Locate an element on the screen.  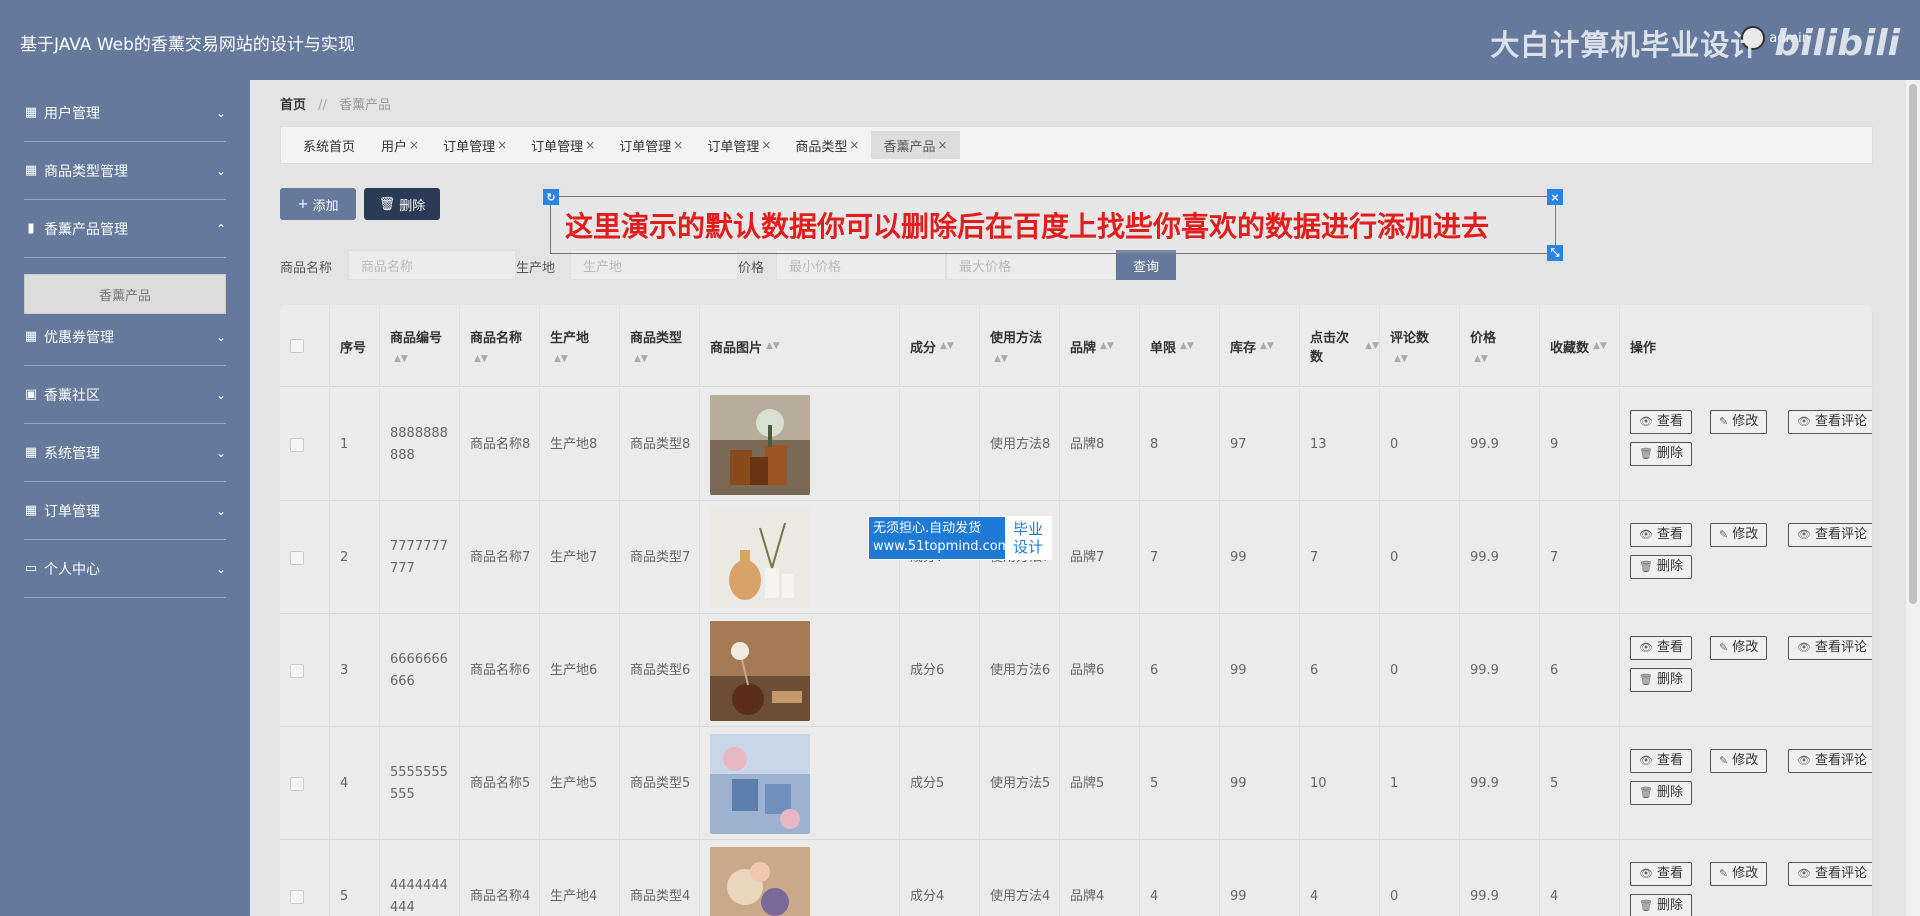
tab-2: 用户× is located at coordinates (400, 145).